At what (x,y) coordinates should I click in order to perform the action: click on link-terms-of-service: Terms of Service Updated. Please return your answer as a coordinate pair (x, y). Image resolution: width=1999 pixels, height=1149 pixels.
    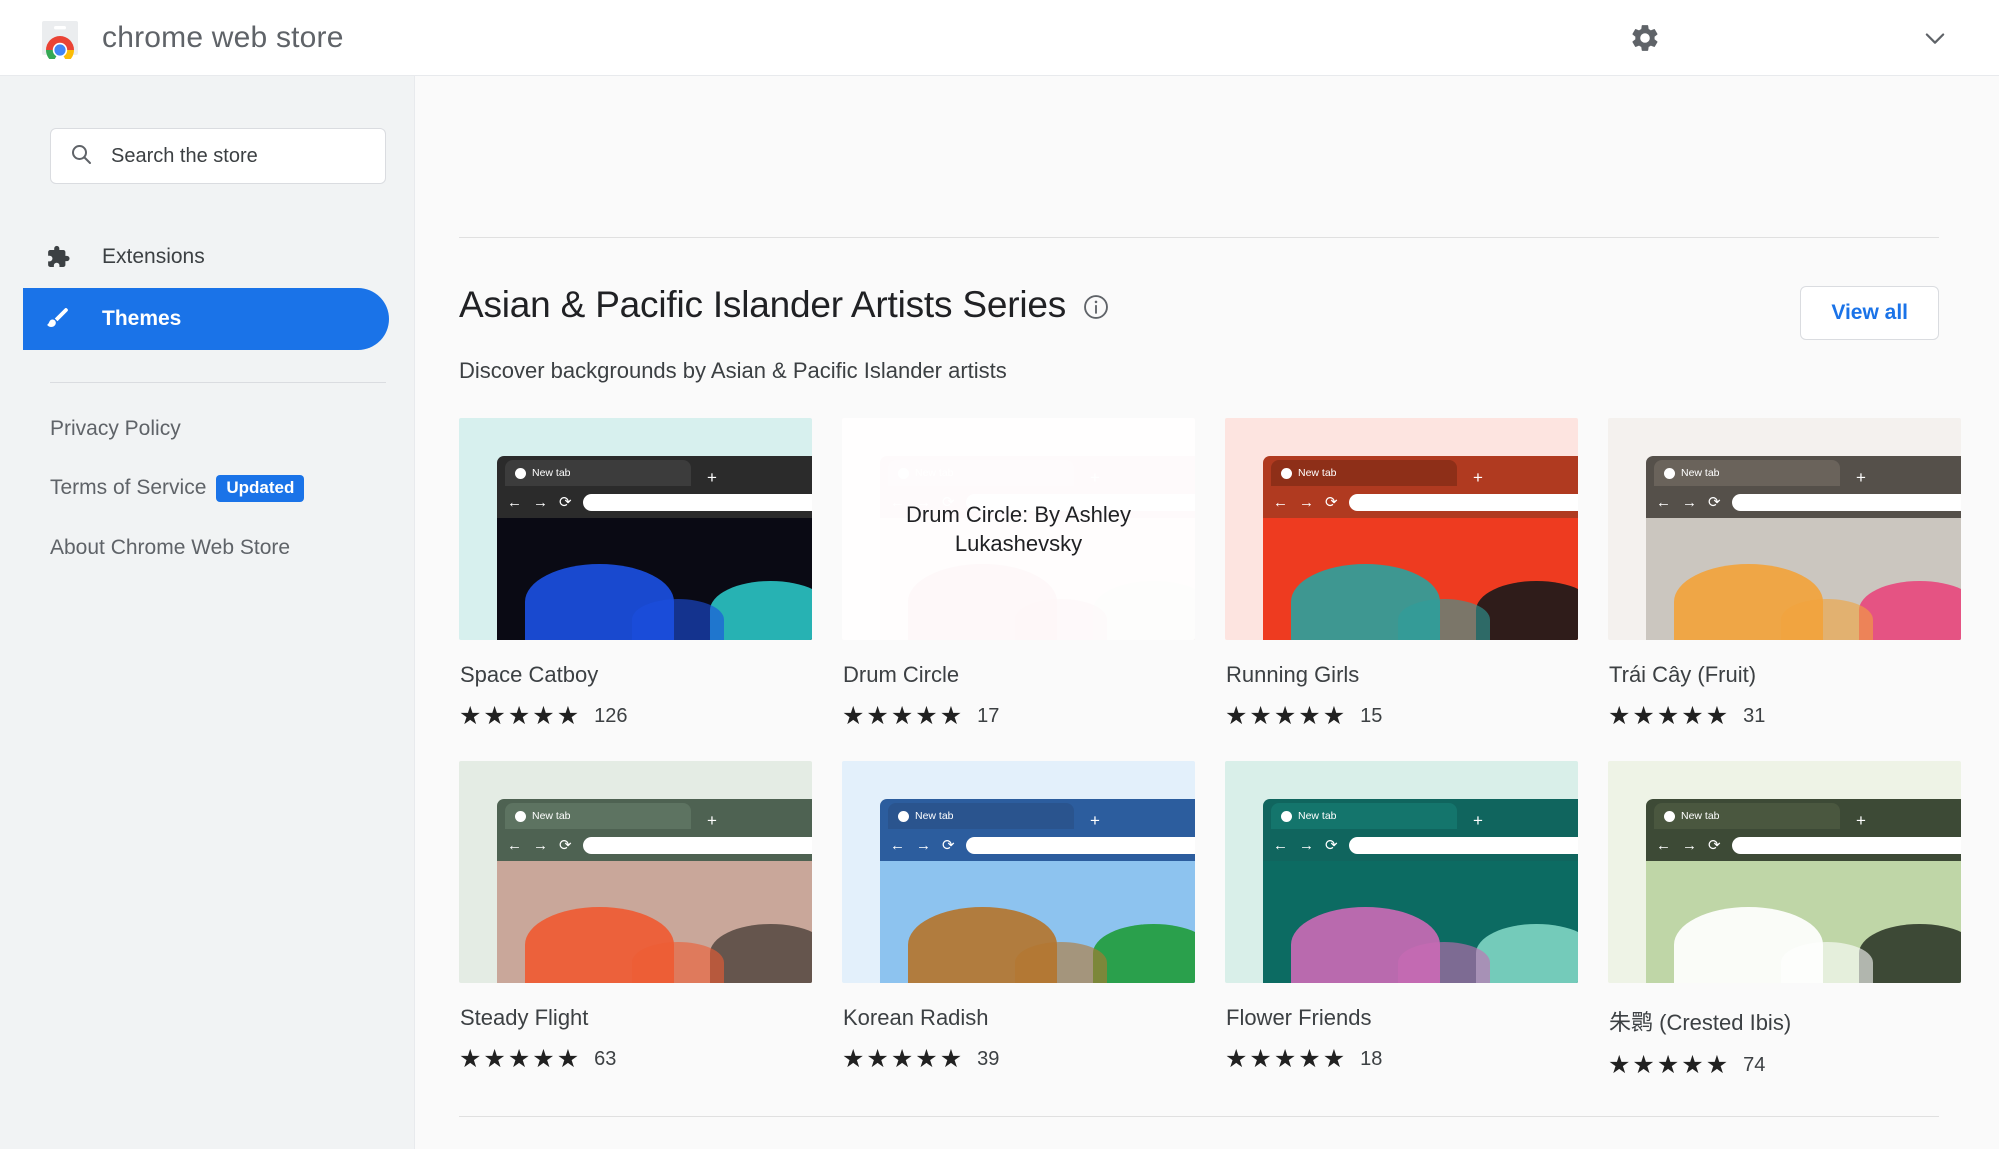
    Looking at the image, I should click on (232, 488).